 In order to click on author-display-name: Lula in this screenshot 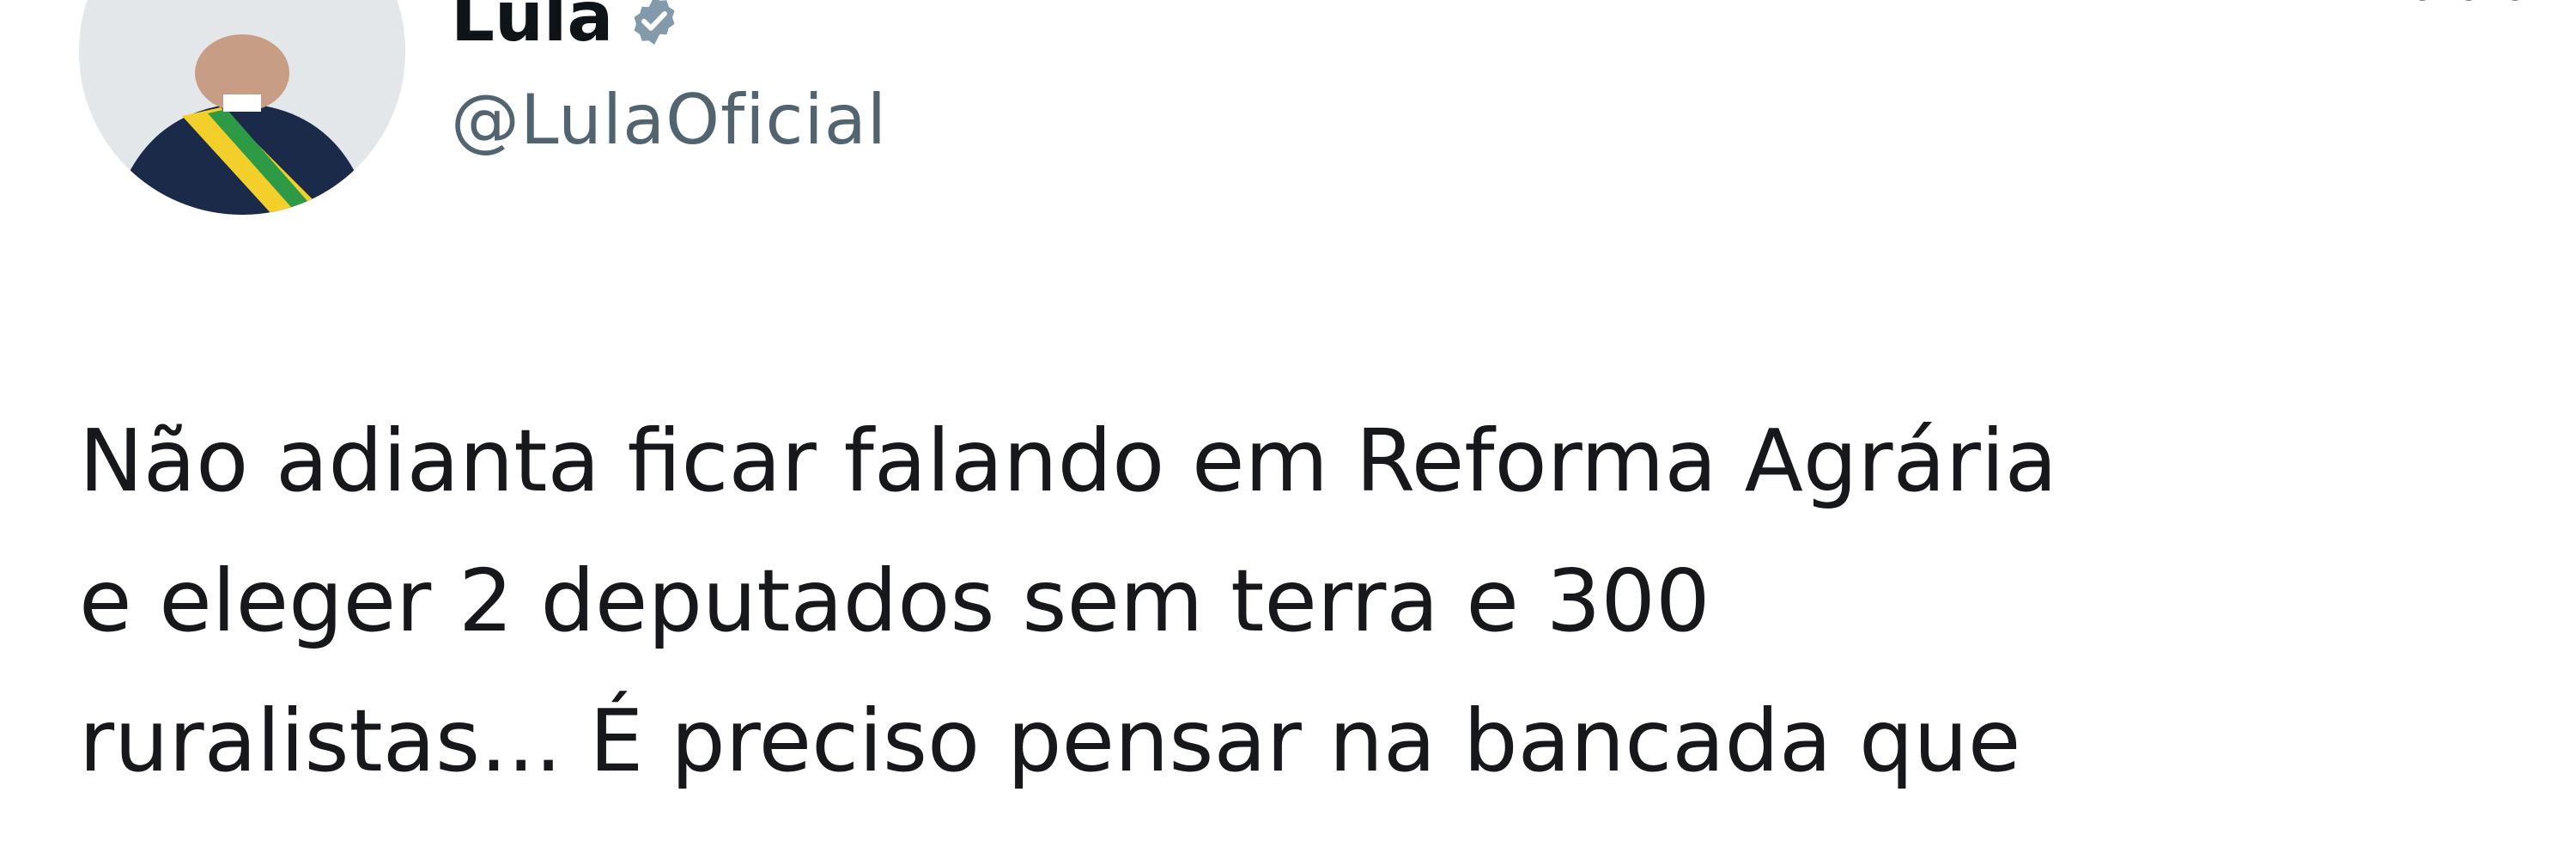, I will do `click(532, 26)`.